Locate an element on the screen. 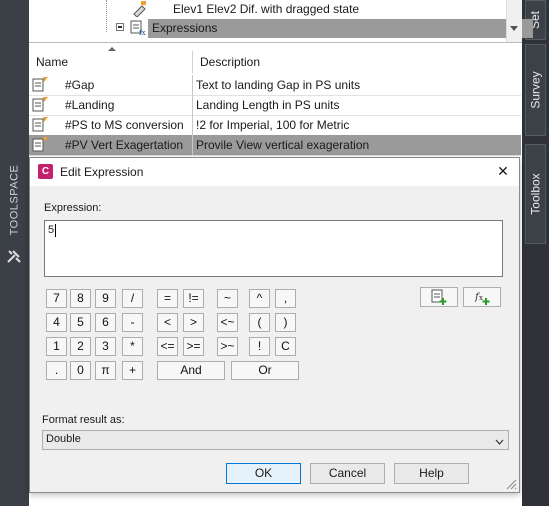 The image size is (549, 506). key-less-approx: <~ is located at coordinates (227, 322).